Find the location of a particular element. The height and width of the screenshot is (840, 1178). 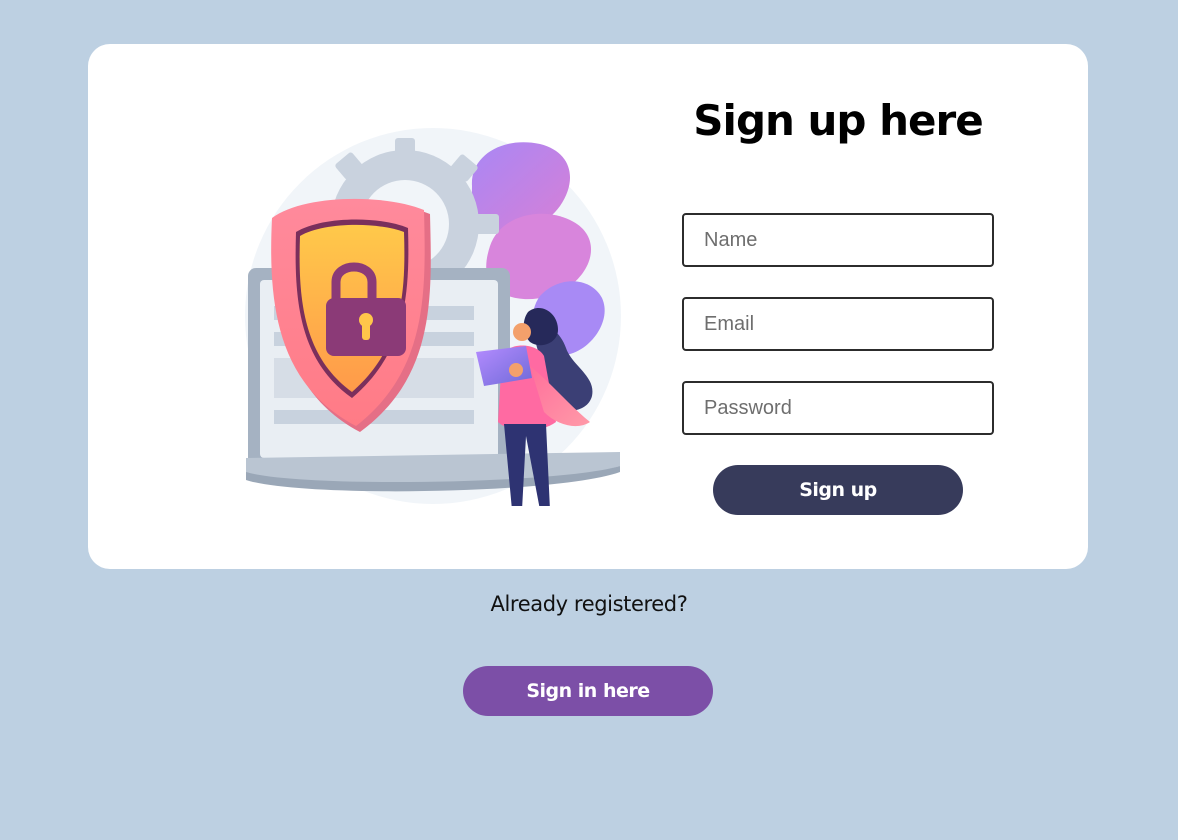

name-input is located at coordinates (838, 240).